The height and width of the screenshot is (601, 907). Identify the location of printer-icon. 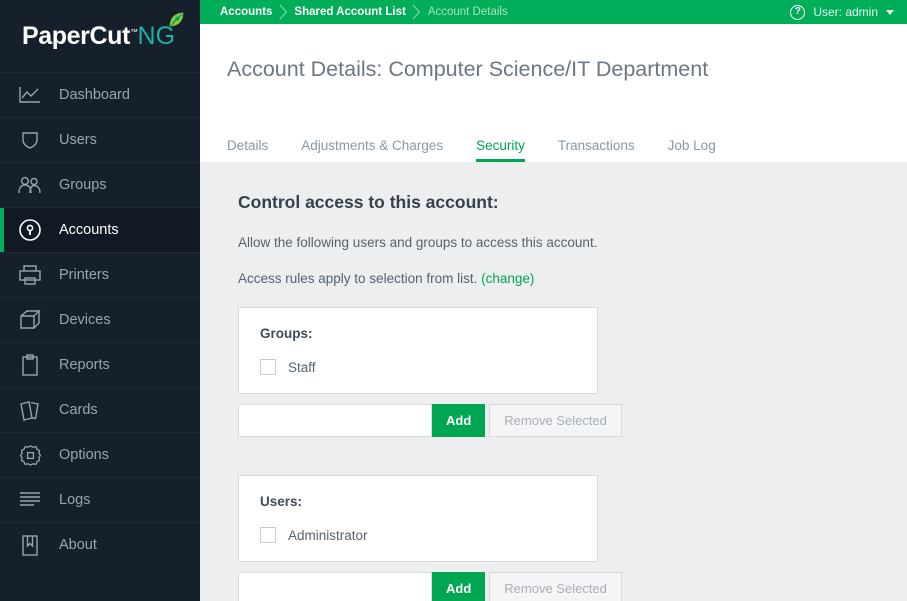
(30, 275).